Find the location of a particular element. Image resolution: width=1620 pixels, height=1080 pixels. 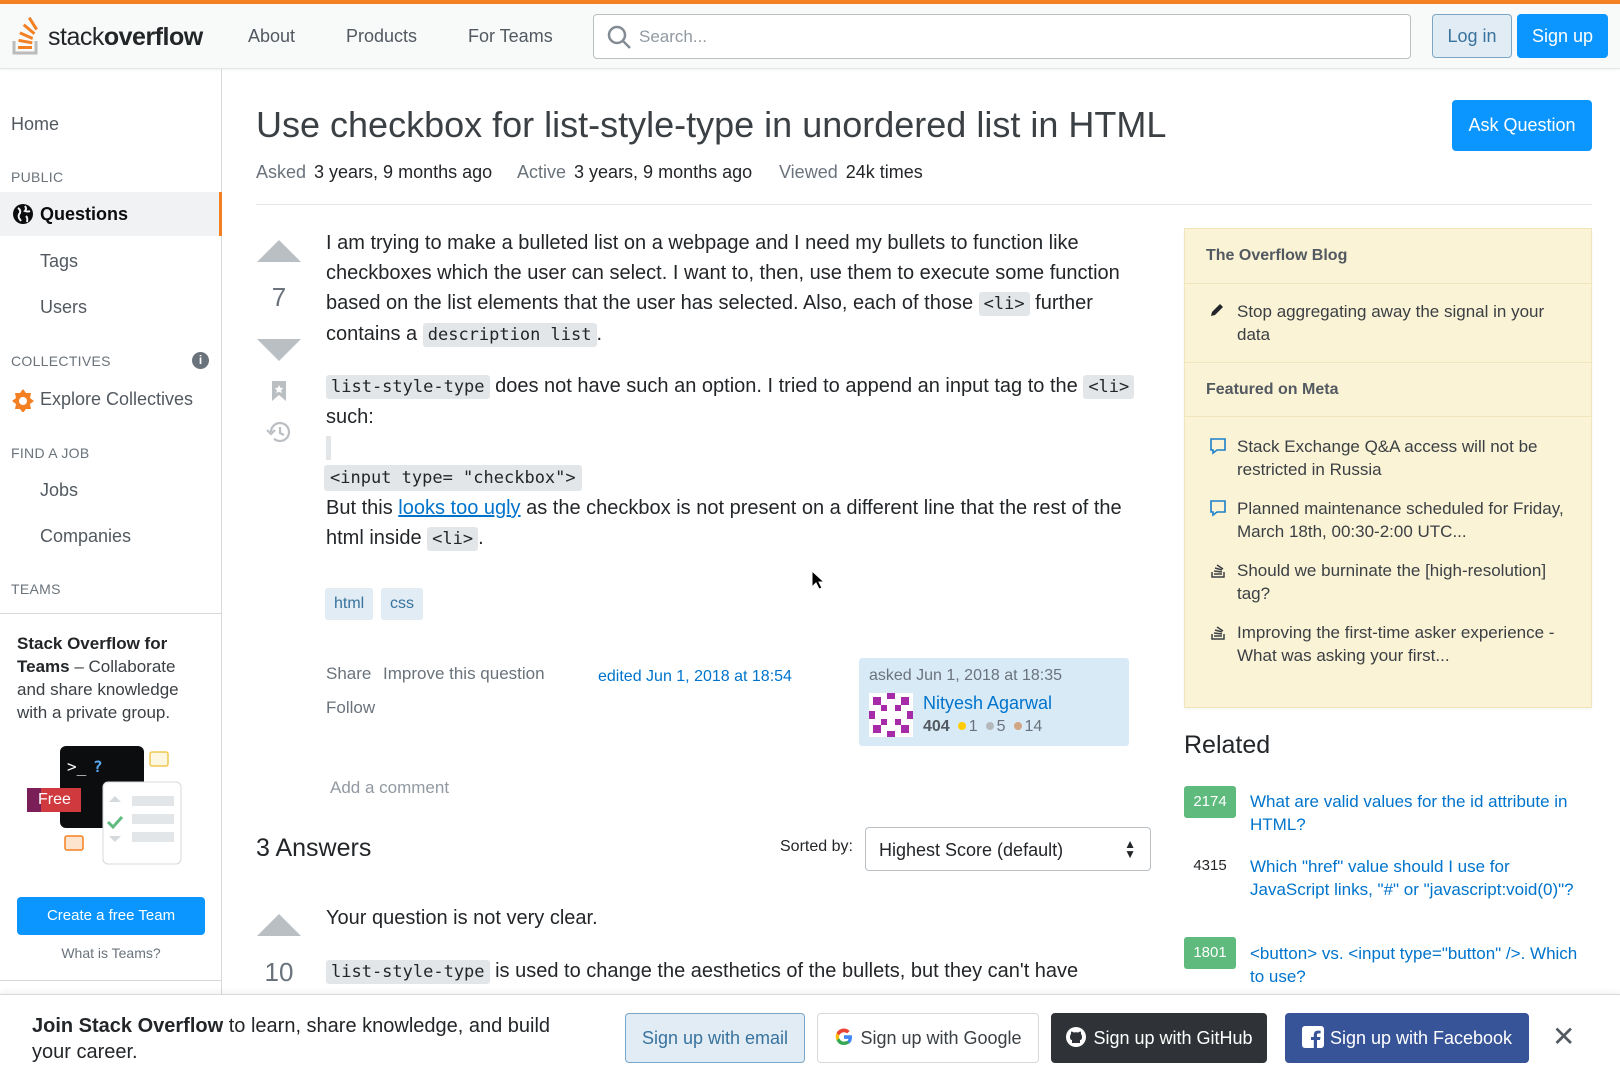

sidebar-item-tags: Tags is located at coordinates (59, 261).